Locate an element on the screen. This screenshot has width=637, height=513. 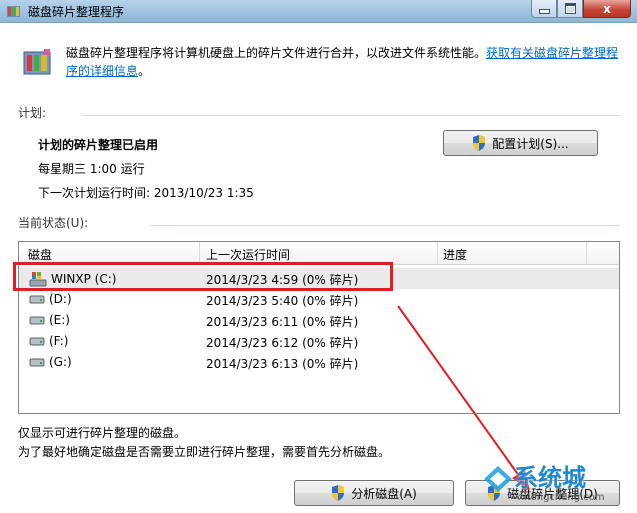
site-watermark: 系统城 xitongcheng.com is located at coordinates (557, 487).